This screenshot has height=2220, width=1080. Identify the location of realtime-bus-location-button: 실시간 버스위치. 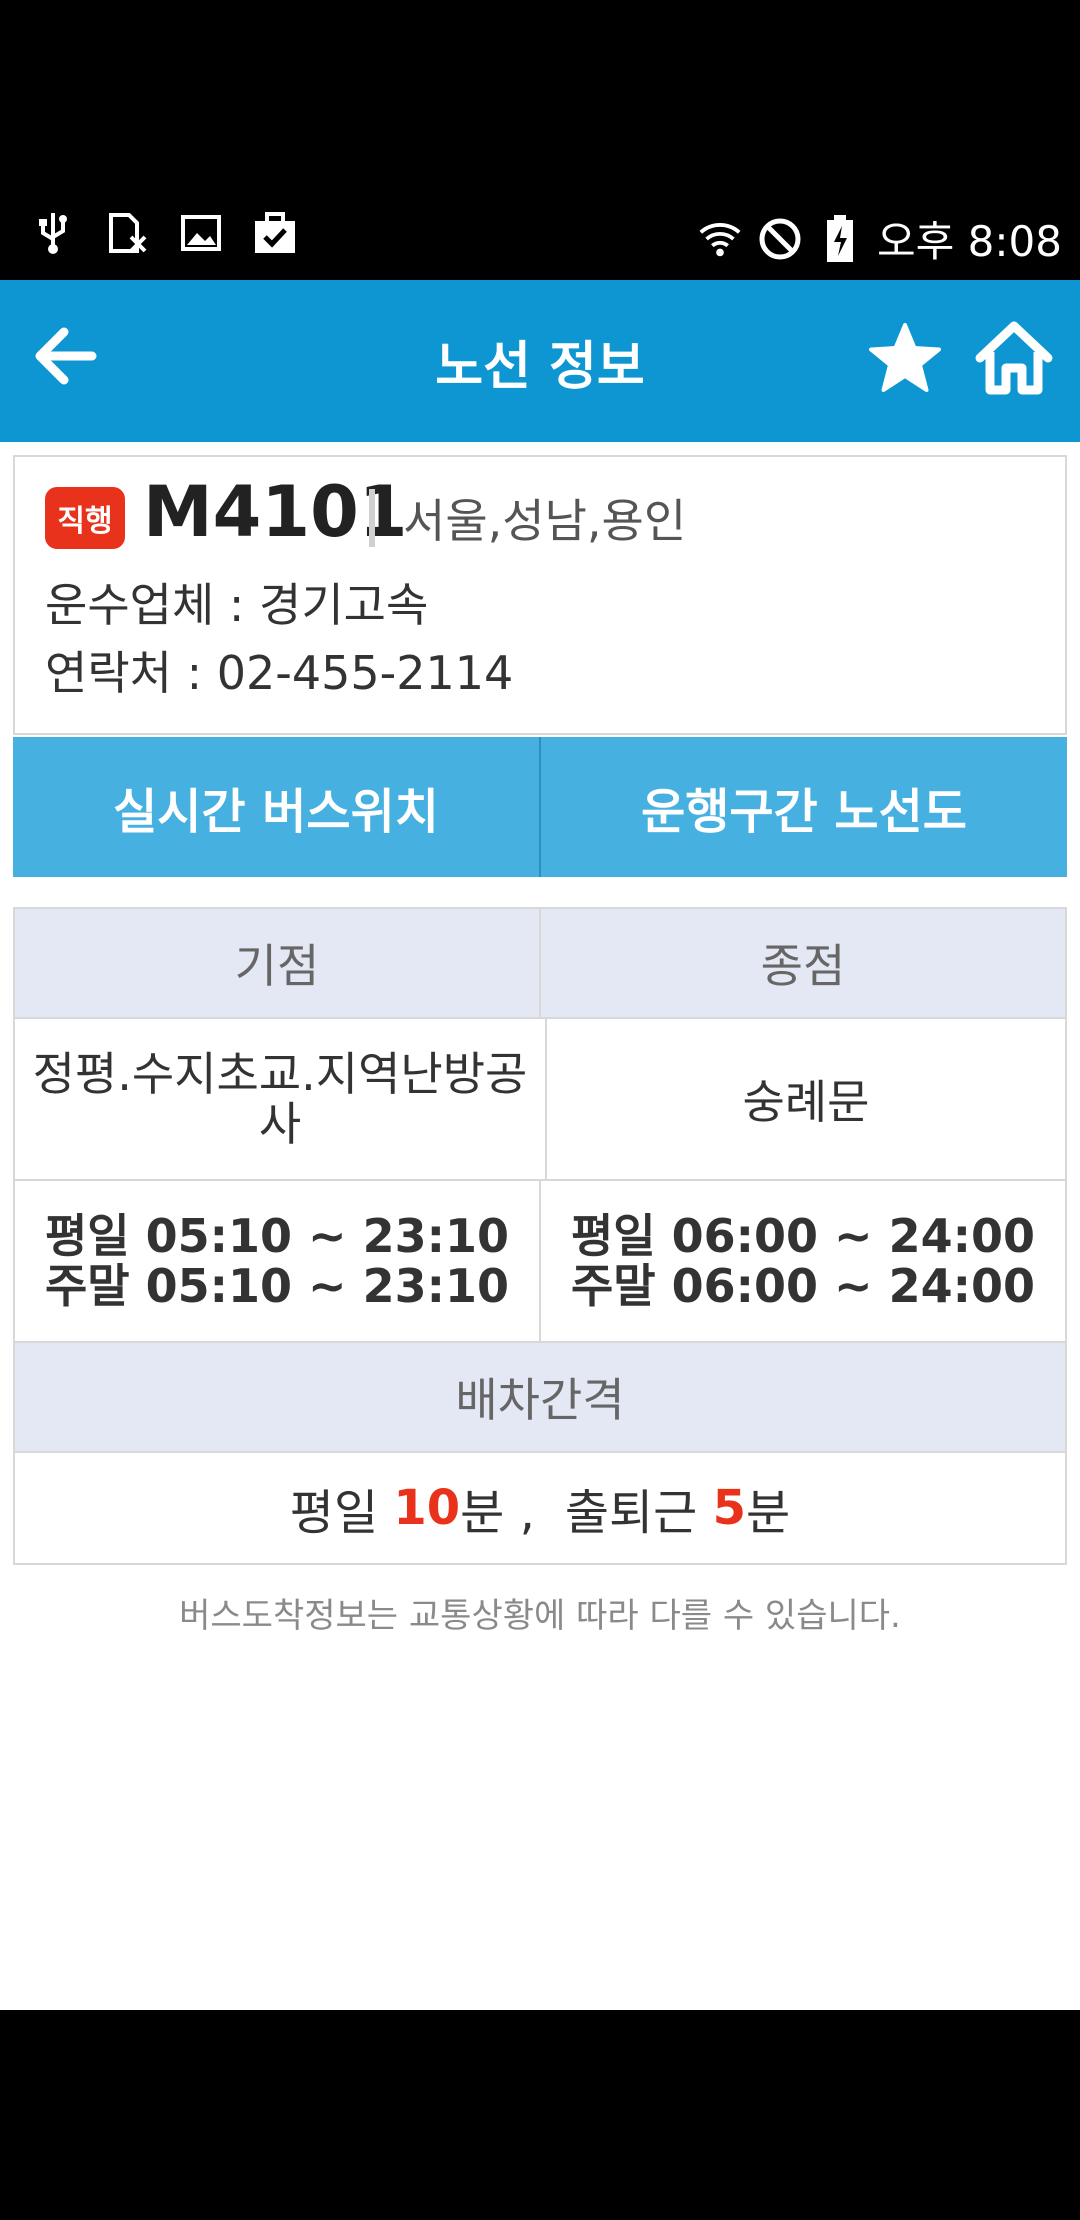
(276, 807).